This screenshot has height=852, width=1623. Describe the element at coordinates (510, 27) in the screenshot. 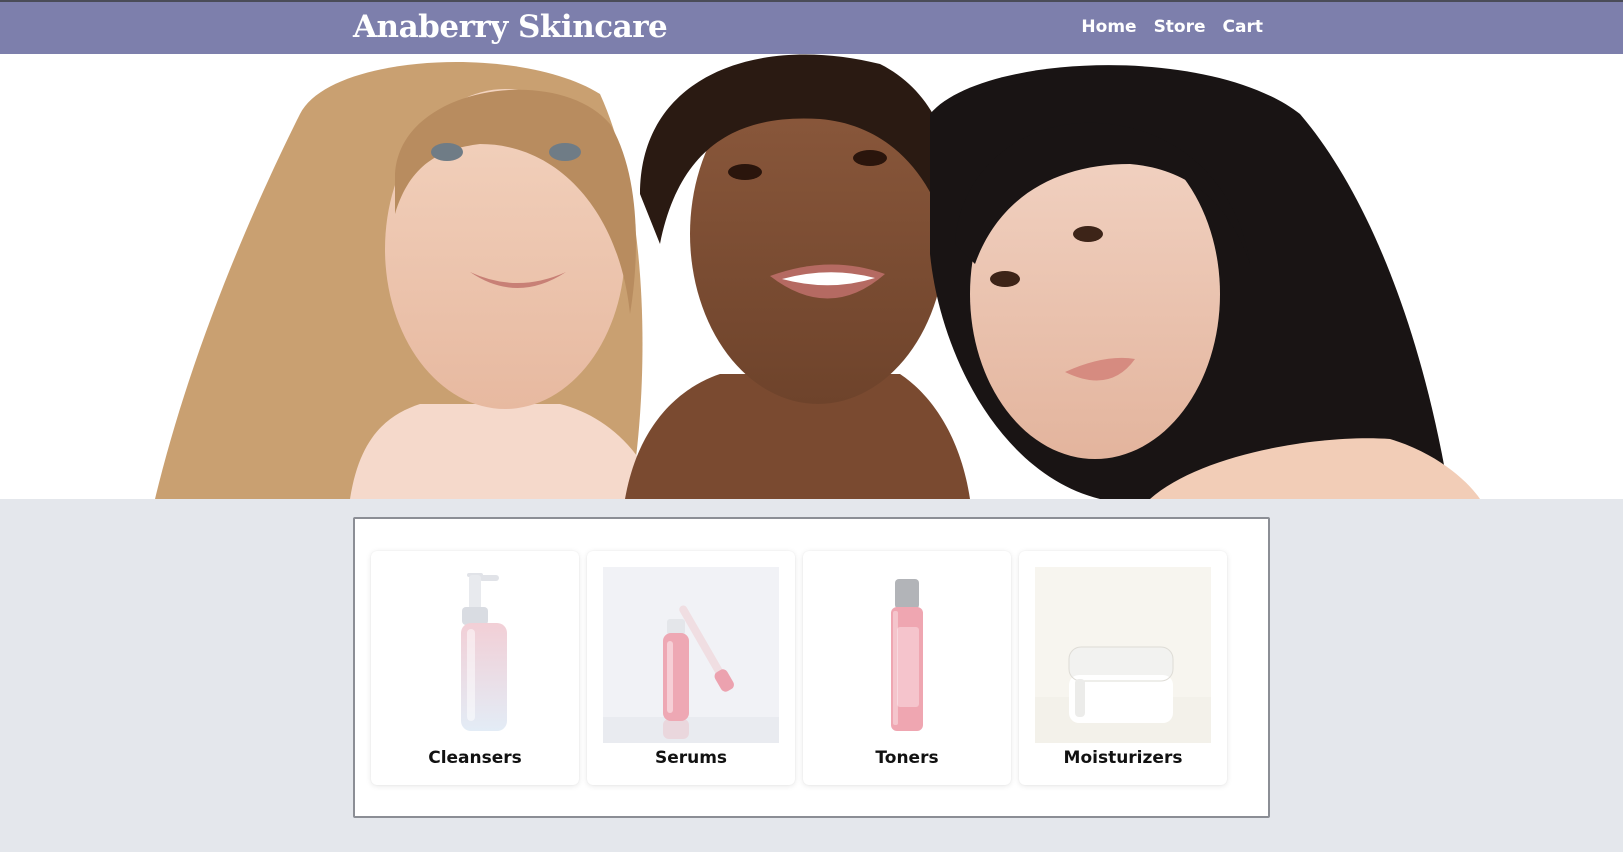

I see `brand-logo: Anaberry Skincare` at that location.